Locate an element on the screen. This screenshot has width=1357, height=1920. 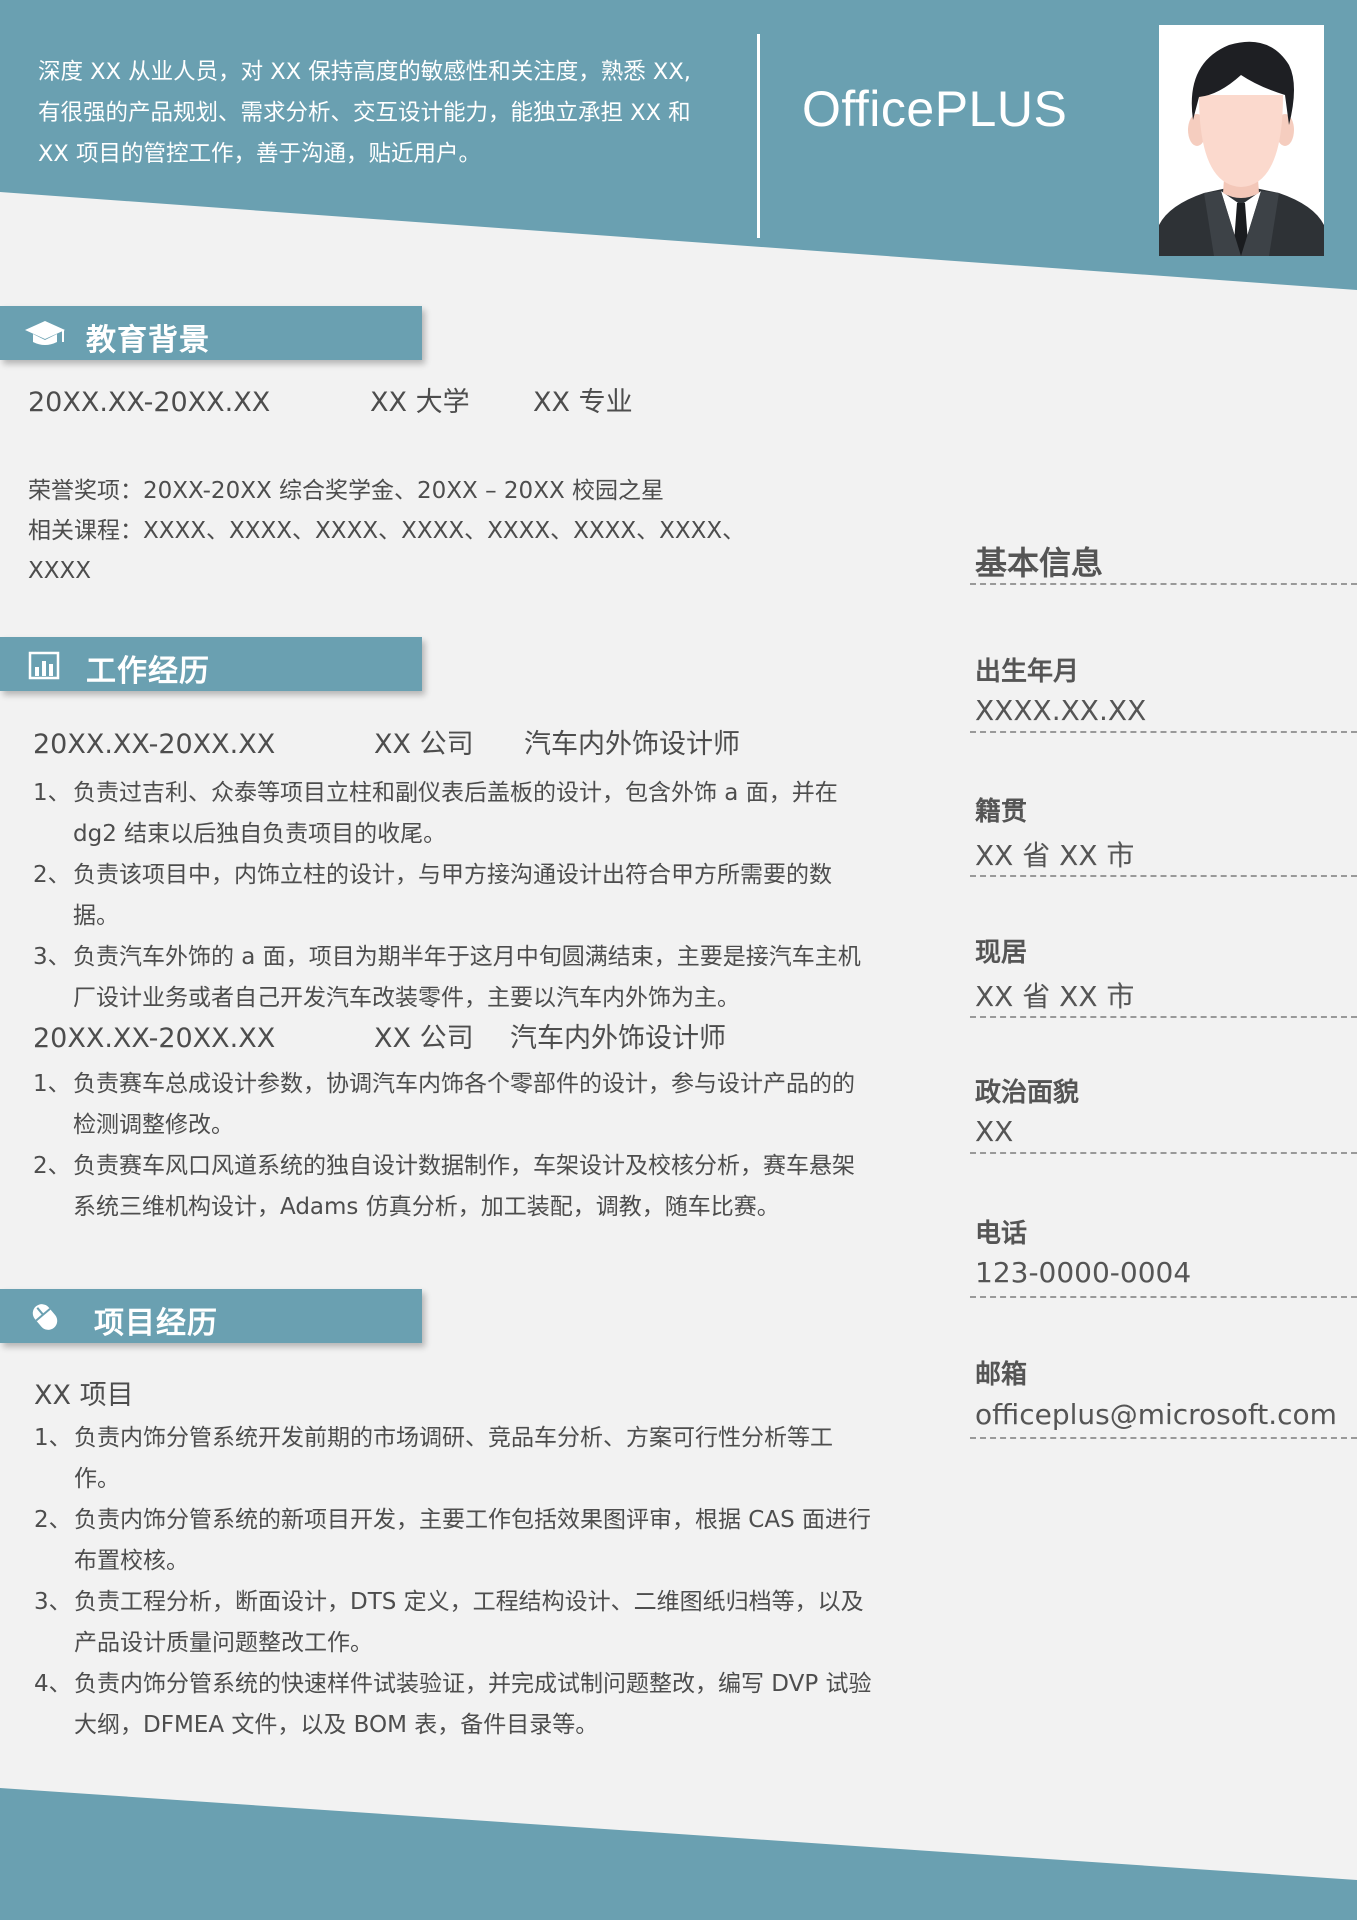
item-text: 布置校核。 is located at coordinates (131, 1561).